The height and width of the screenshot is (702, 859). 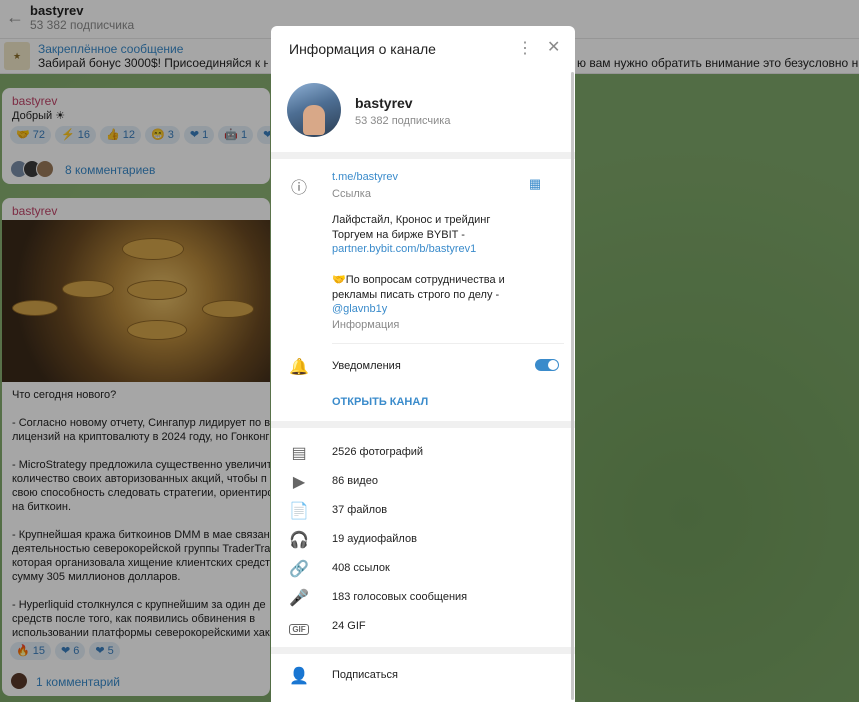 What do you see at coordinates (399, 597) in the screenshot?
I see `media-row-voice: 183 голосовых сообщения` at bounding box center [399, 597].